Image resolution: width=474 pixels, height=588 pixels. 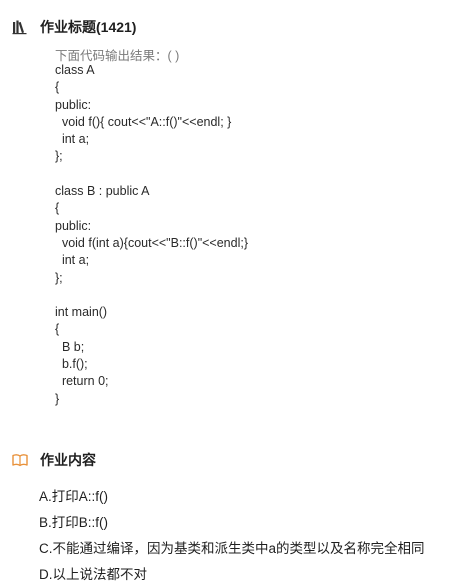 I want to click on assignment-content-header: 作业内容, so click(x=54, y=460).